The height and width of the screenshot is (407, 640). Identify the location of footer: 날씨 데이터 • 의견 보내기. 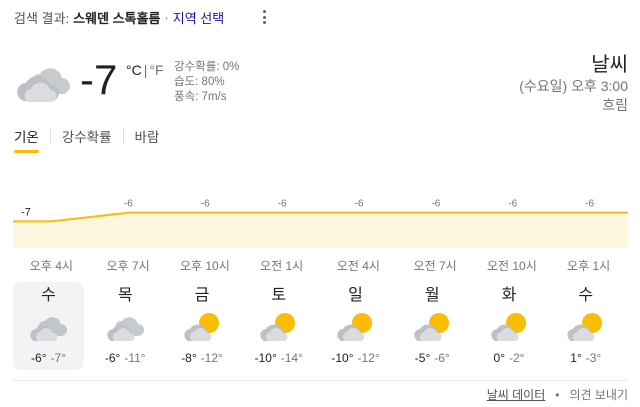
(557, 394).